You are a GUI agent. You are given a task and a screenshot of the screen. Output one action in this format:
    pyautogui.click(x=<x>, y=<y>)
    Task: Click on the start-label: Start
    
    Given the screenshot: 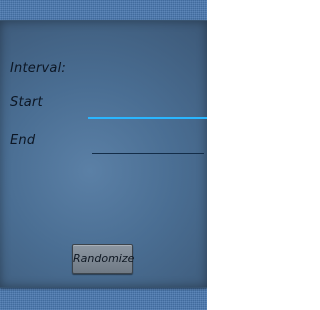 What is the action you would take?
    pyautogui.click(x=26, y=102)
    